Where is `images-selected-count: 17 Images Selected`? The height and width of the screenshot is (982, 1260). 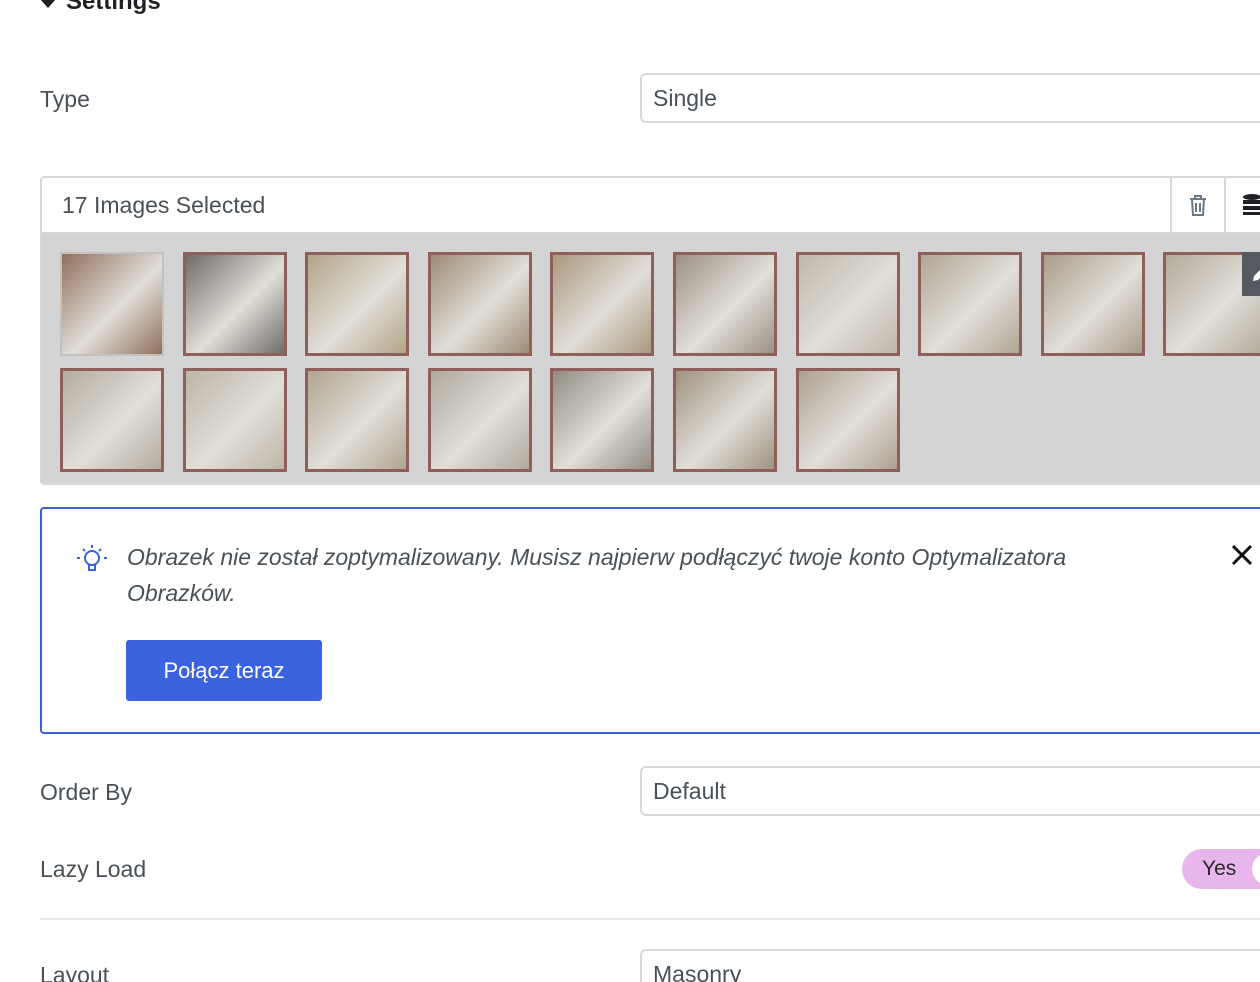
images-selected-count: 17 Images Selected is located at coordinates (164, 204).